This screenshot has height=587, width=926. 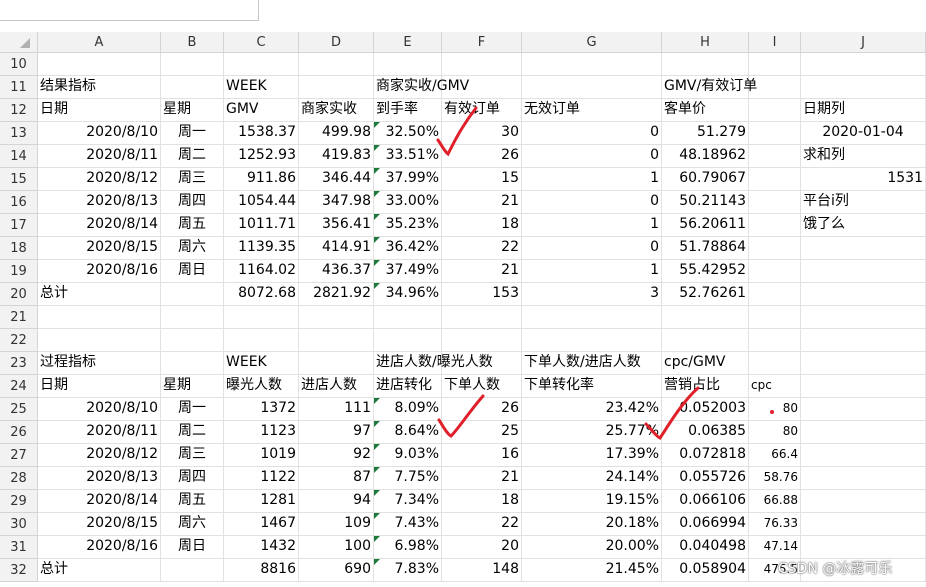 What do you see at coordinates (192, 478) in the screenshot?
I see `cell-b28: 周四` at bounding box center [192, 478].